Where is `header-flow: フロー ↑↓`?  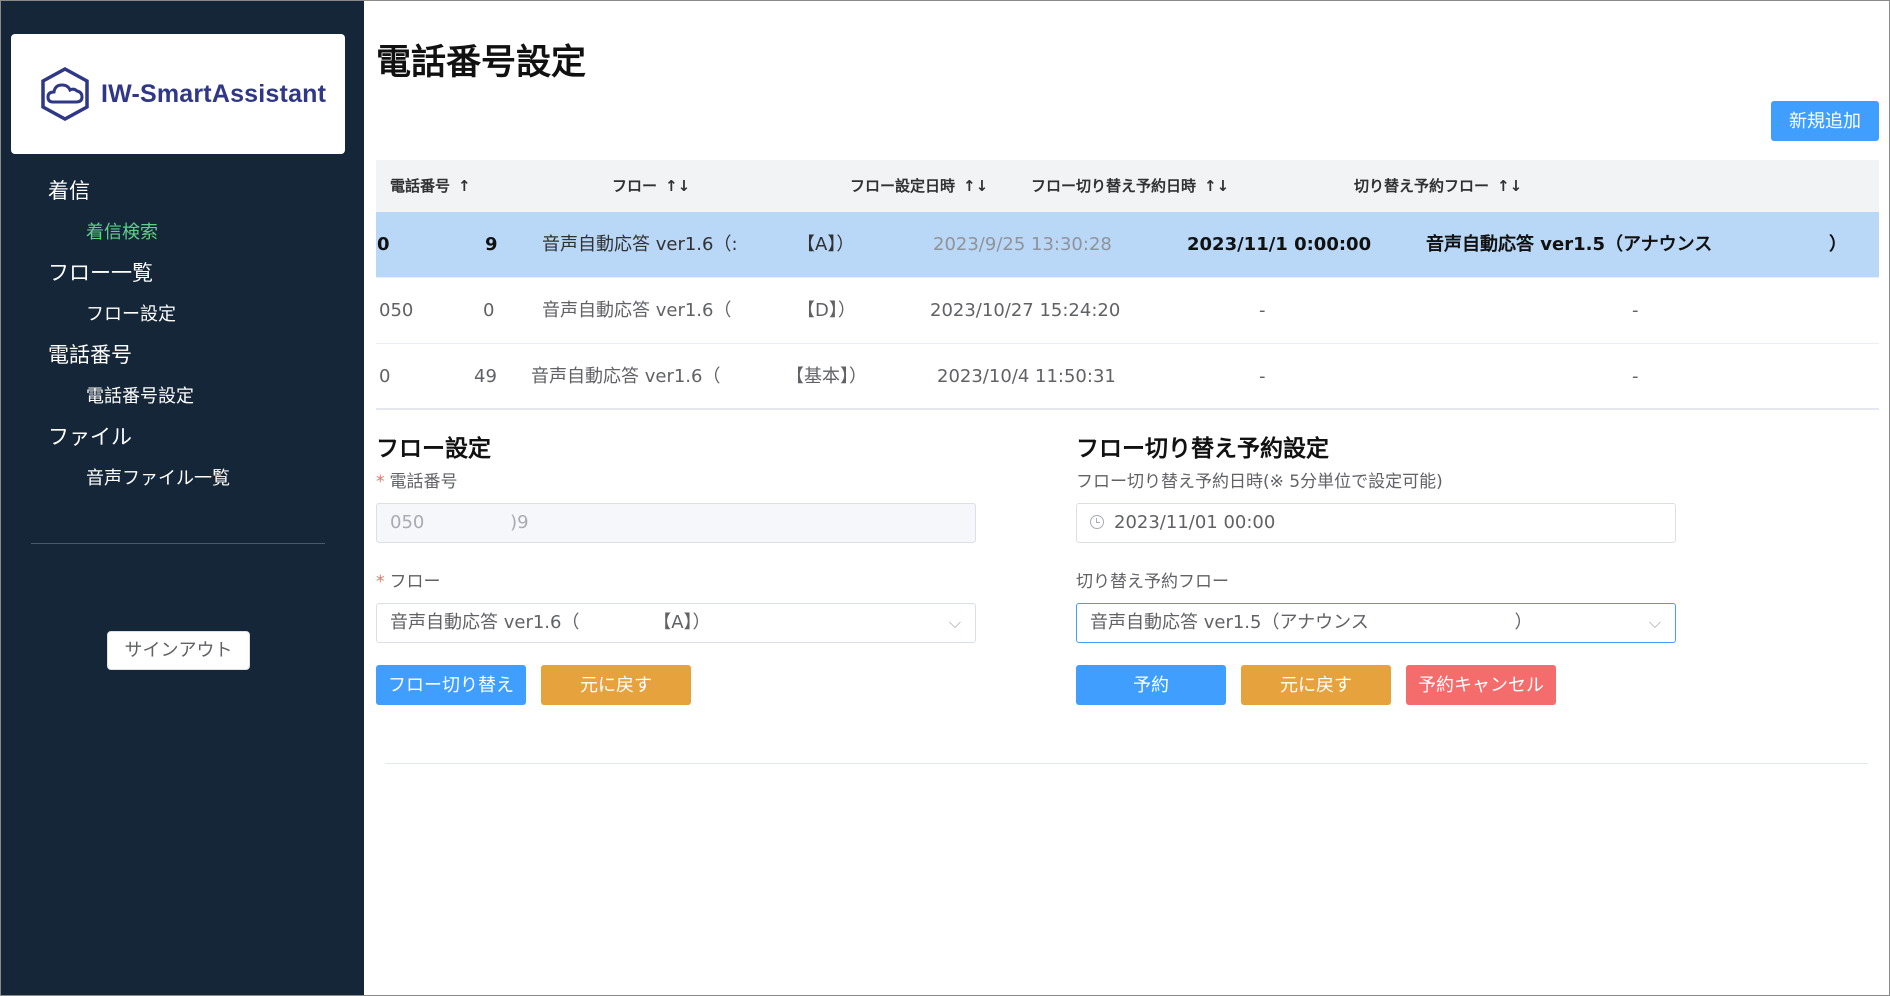 header-flow: フロー ↑↓ is located at coordinates (651, 186).